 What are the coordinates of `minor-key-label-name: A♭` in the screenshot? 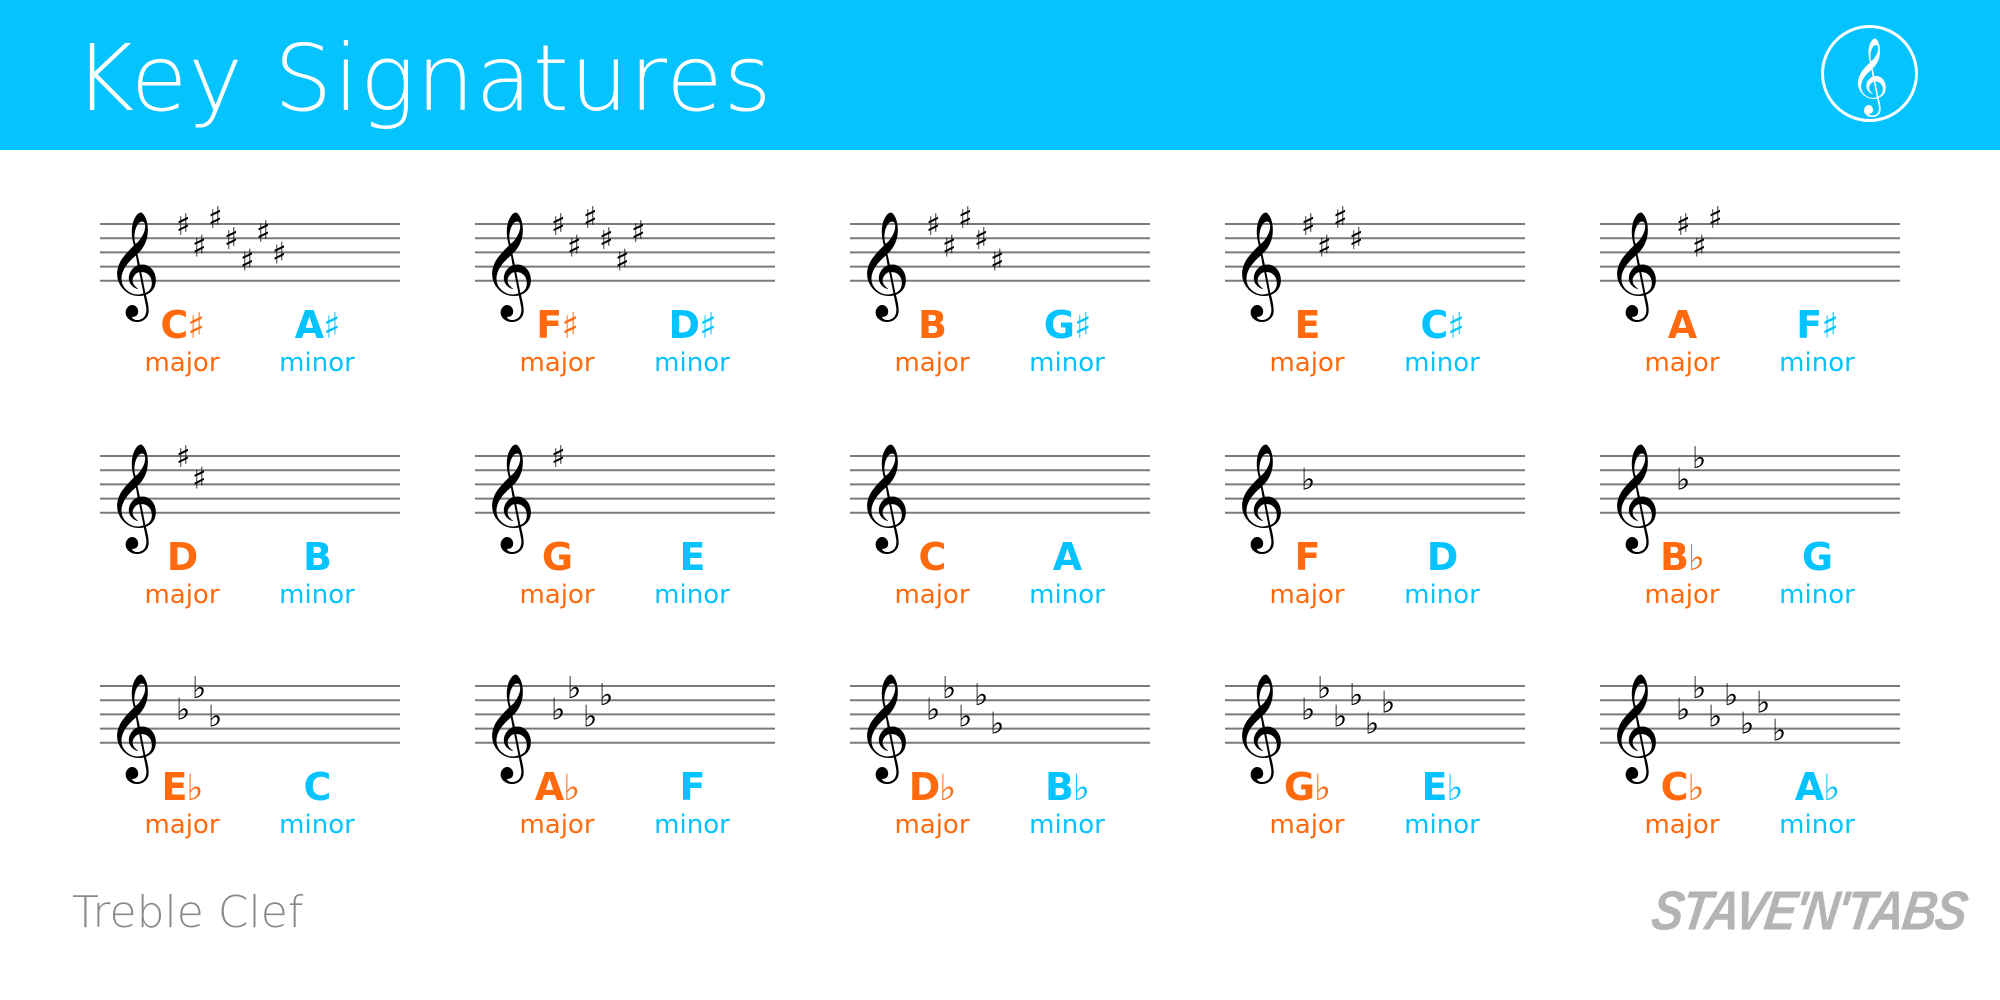 It's located at (1817, 788).